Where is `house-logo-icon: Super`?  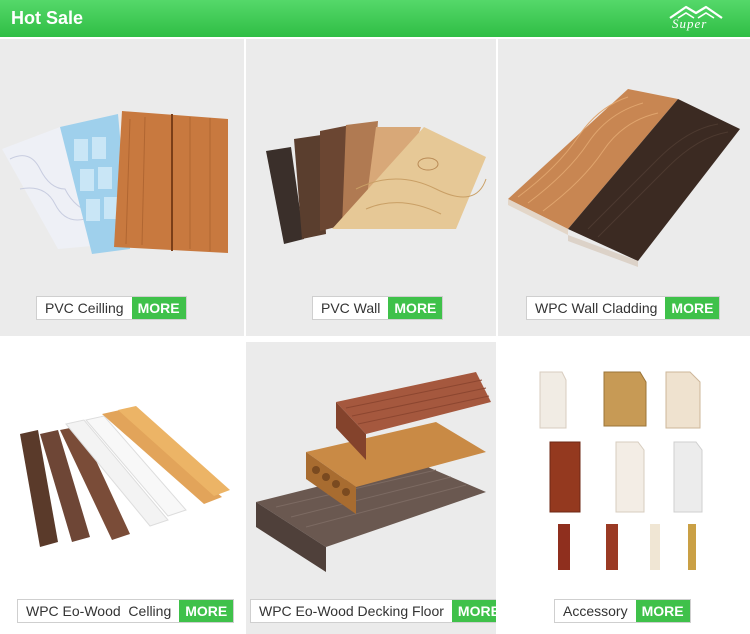
house-logo-icon: Super is located at coordinates (696, 18).